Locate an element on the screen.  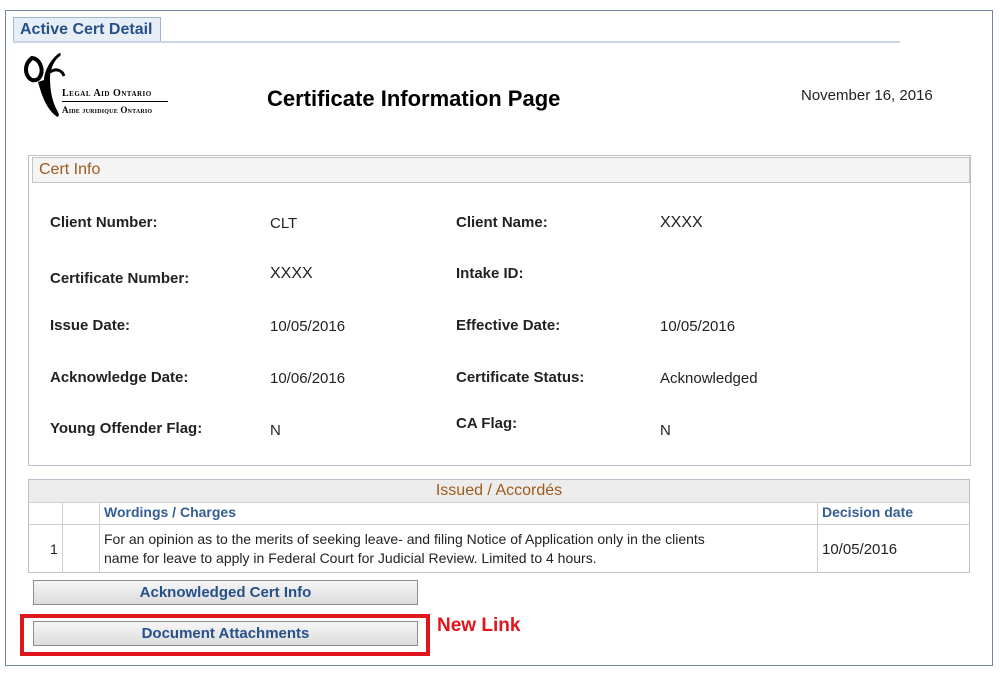
certificate-status-label: Certificate Status: is located at coordinates (520, 377).